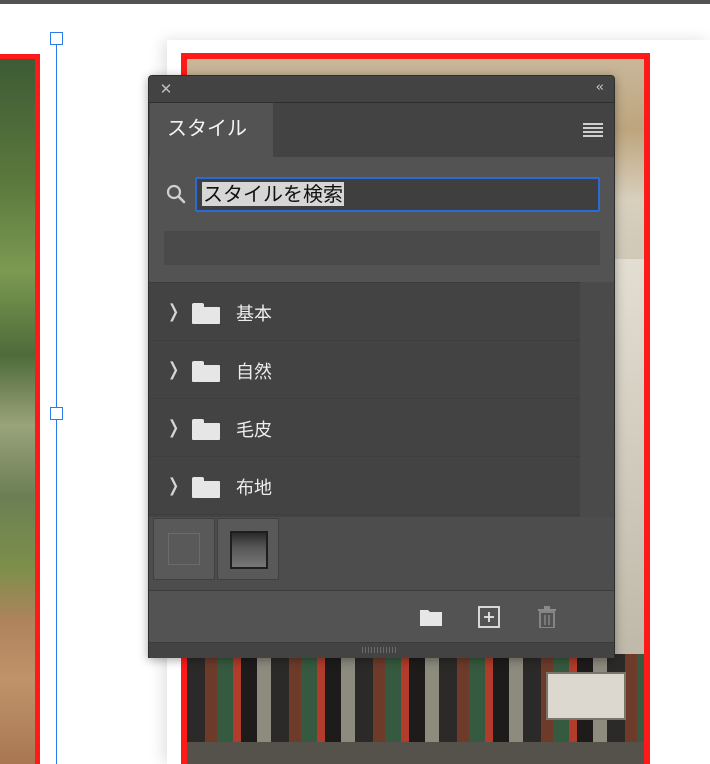  What do you see at coordinates (166, 89) in the screenshot?
I see `close-icon: ✕` at bounding box center [166, 89].